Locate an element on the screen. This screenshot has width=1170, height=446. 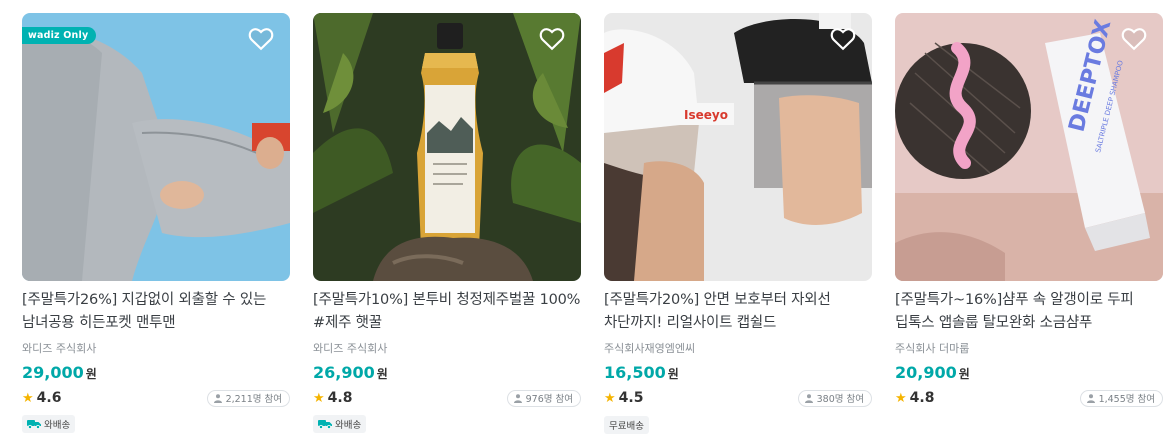
product-title: [주말특가10%] 본투비 청정제주벌꿀 100% #제주 햇꿀 is located at coordinates (447, 312).